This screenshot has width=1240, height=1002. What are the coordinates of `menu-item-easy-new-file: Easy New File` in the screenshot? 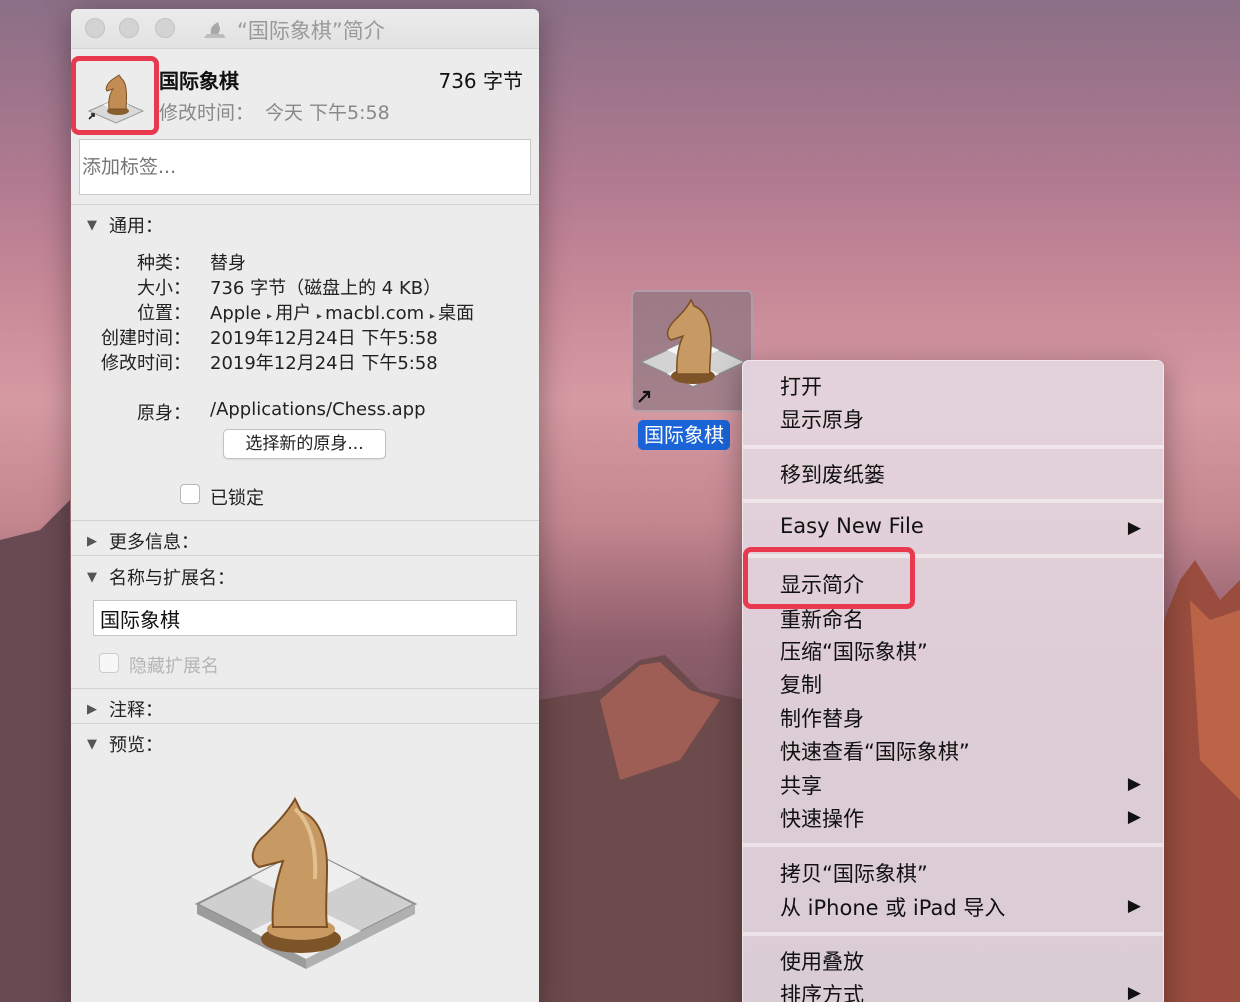 It's located at (852, 526).